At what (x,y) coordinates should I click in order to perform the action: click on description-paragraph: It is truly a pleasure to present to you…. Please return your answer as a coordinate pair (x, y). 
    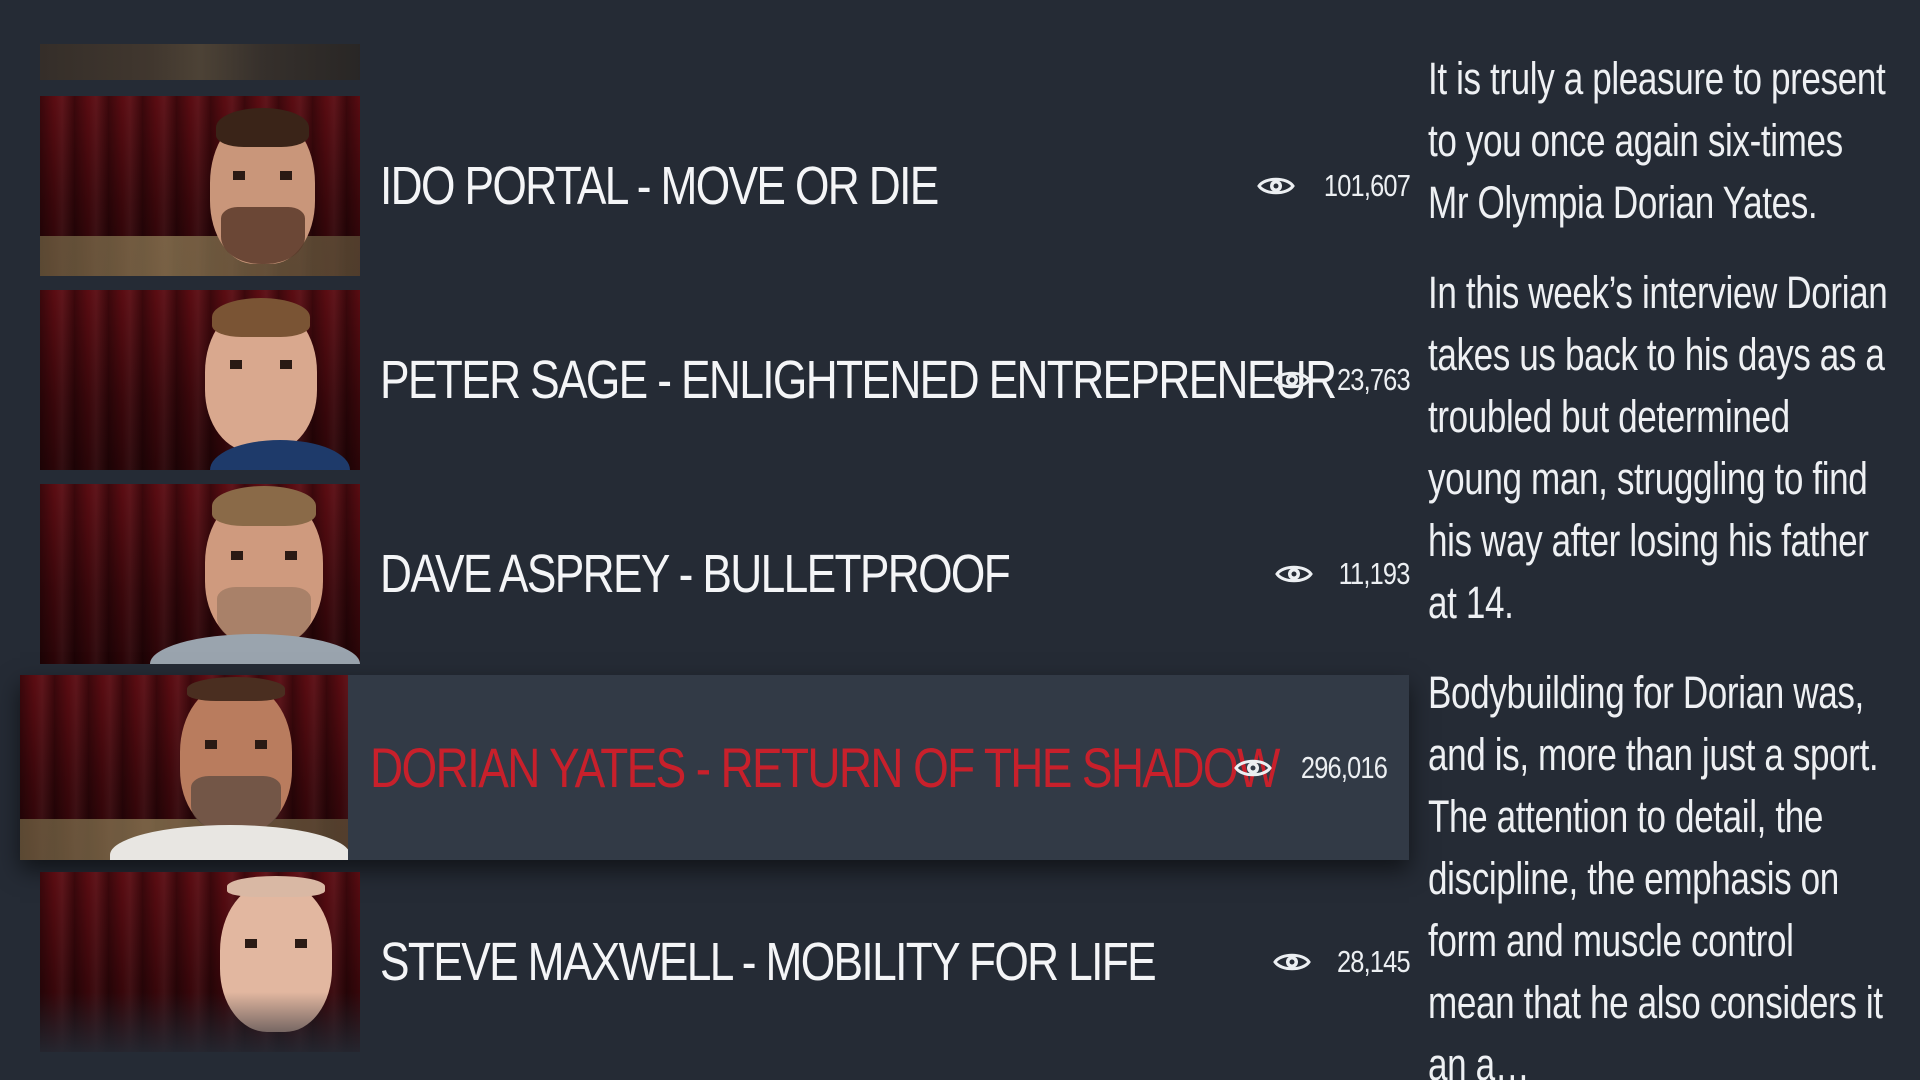
    Looking at the image, I should click on (1657, 140).